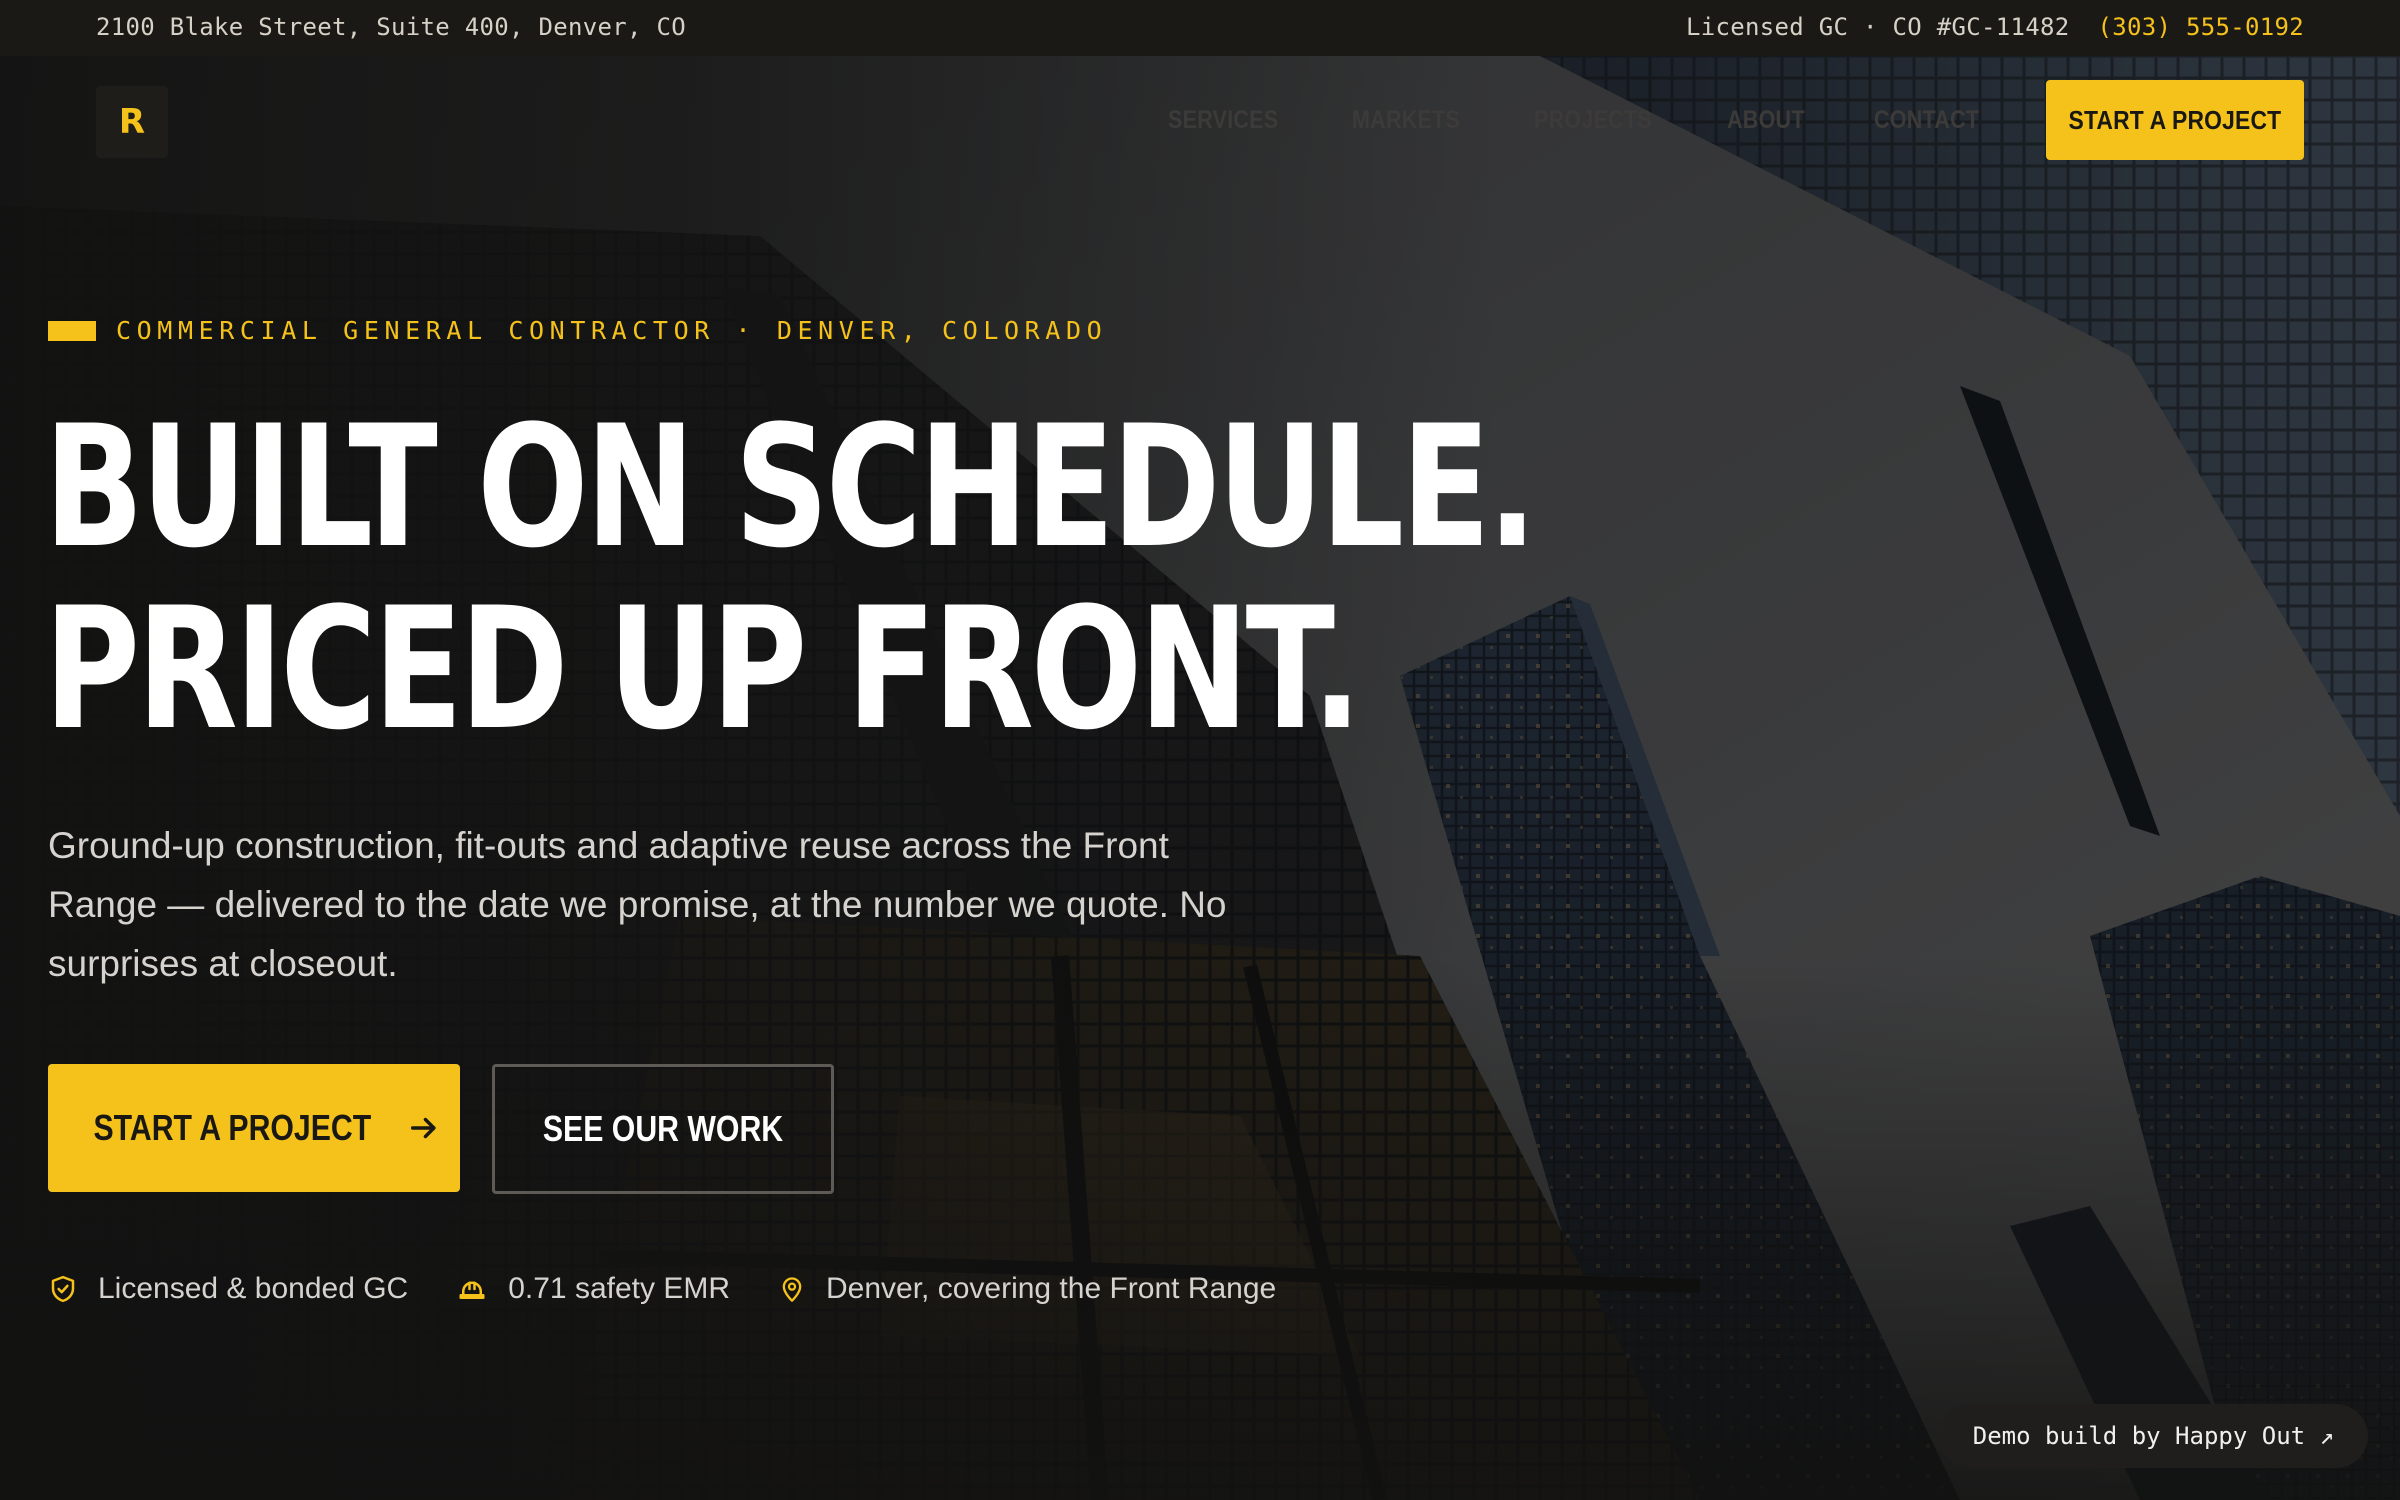  I want to click on map-pin-icon, so click(792, 1289).